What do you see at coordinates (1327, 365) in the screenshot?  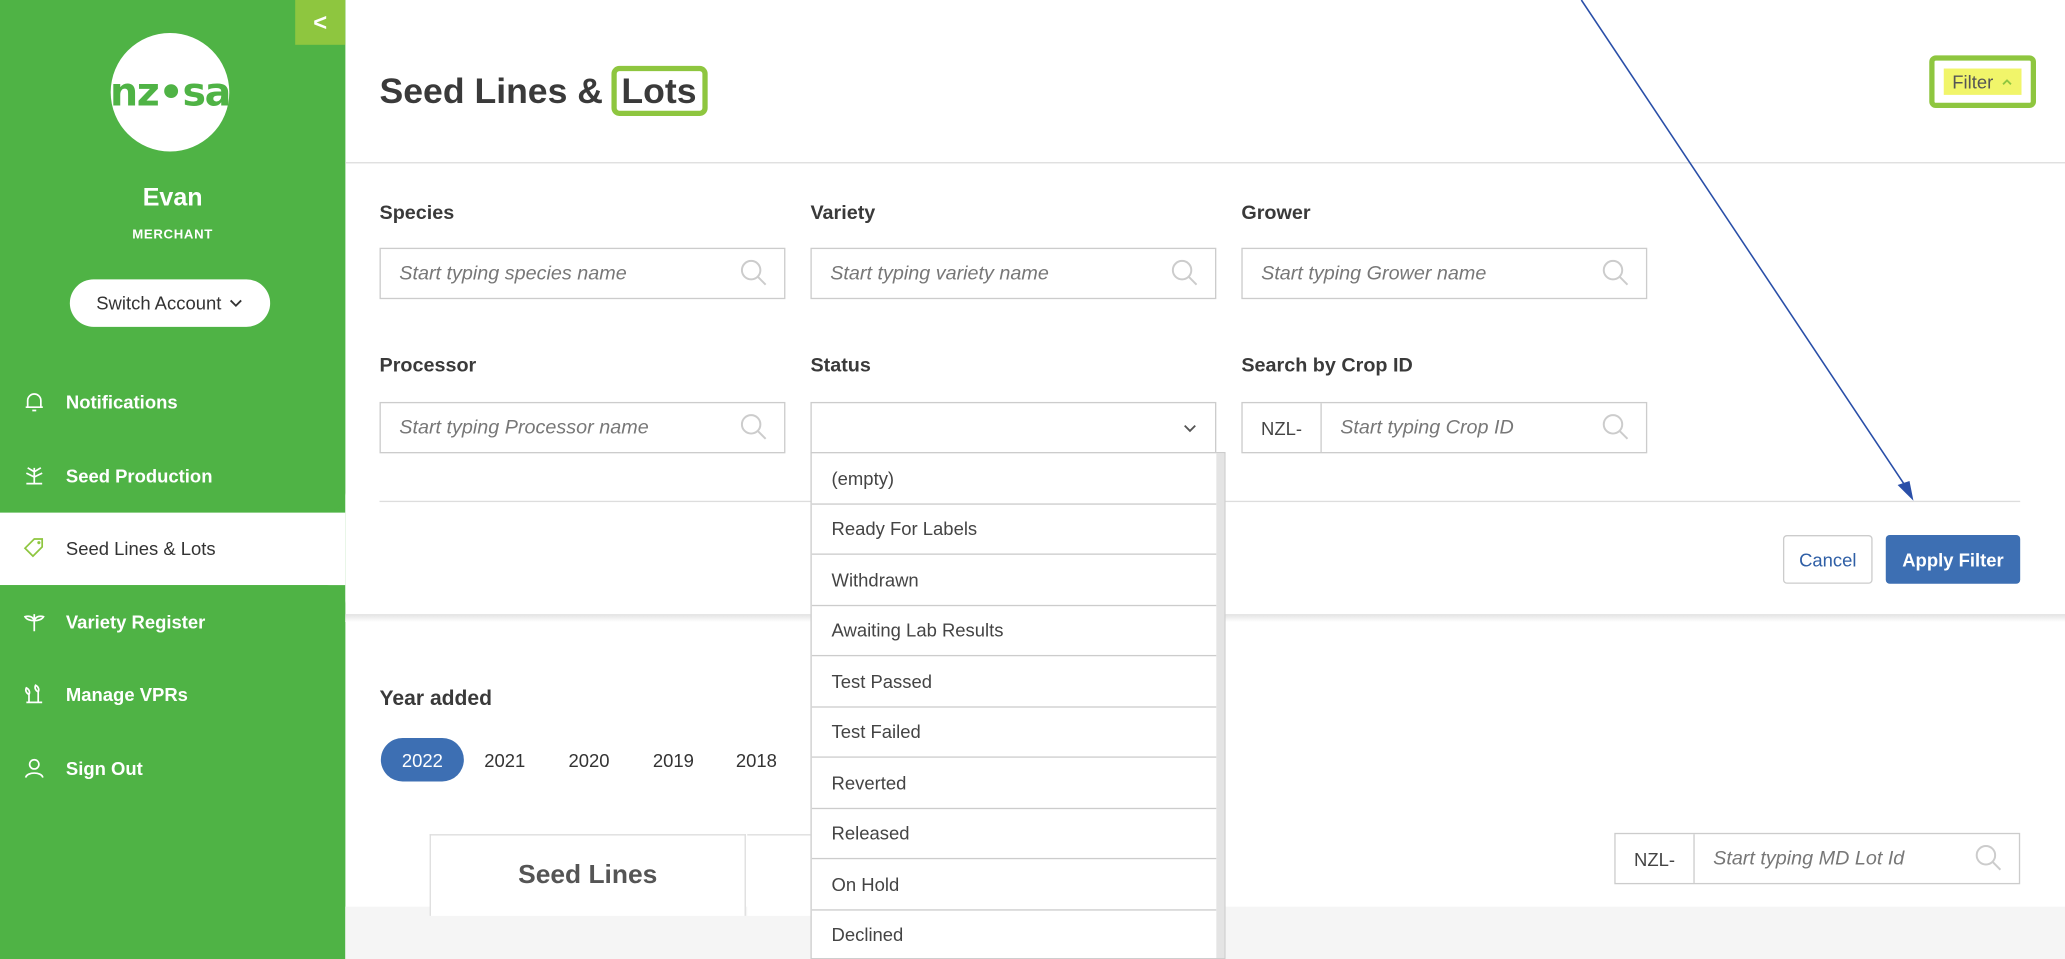 I see `crop-id-label: Search by Crop ID` at bounding box center [1327, 365].